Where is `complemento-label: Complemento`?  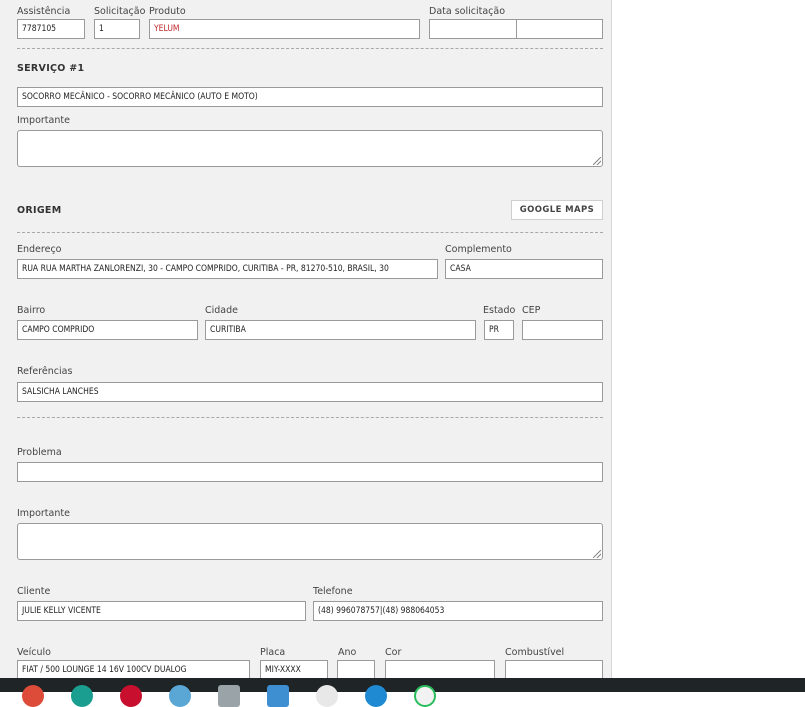 complemento-label: Complemento is located at coordinates (478, 249).